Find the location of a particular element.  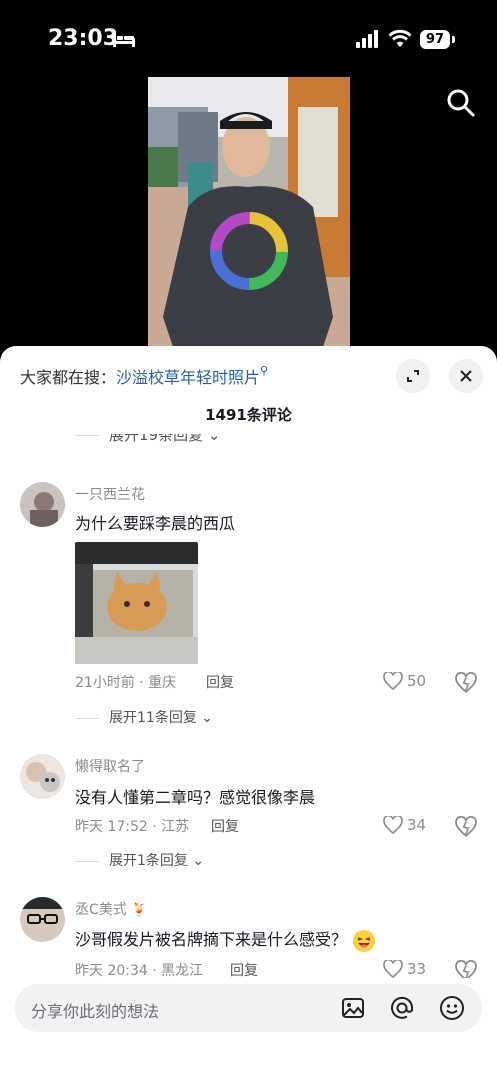

search-suggestion: 大家都在搜：沙溢校草年轻时照片⚲ is located at coordinates (144, 376).